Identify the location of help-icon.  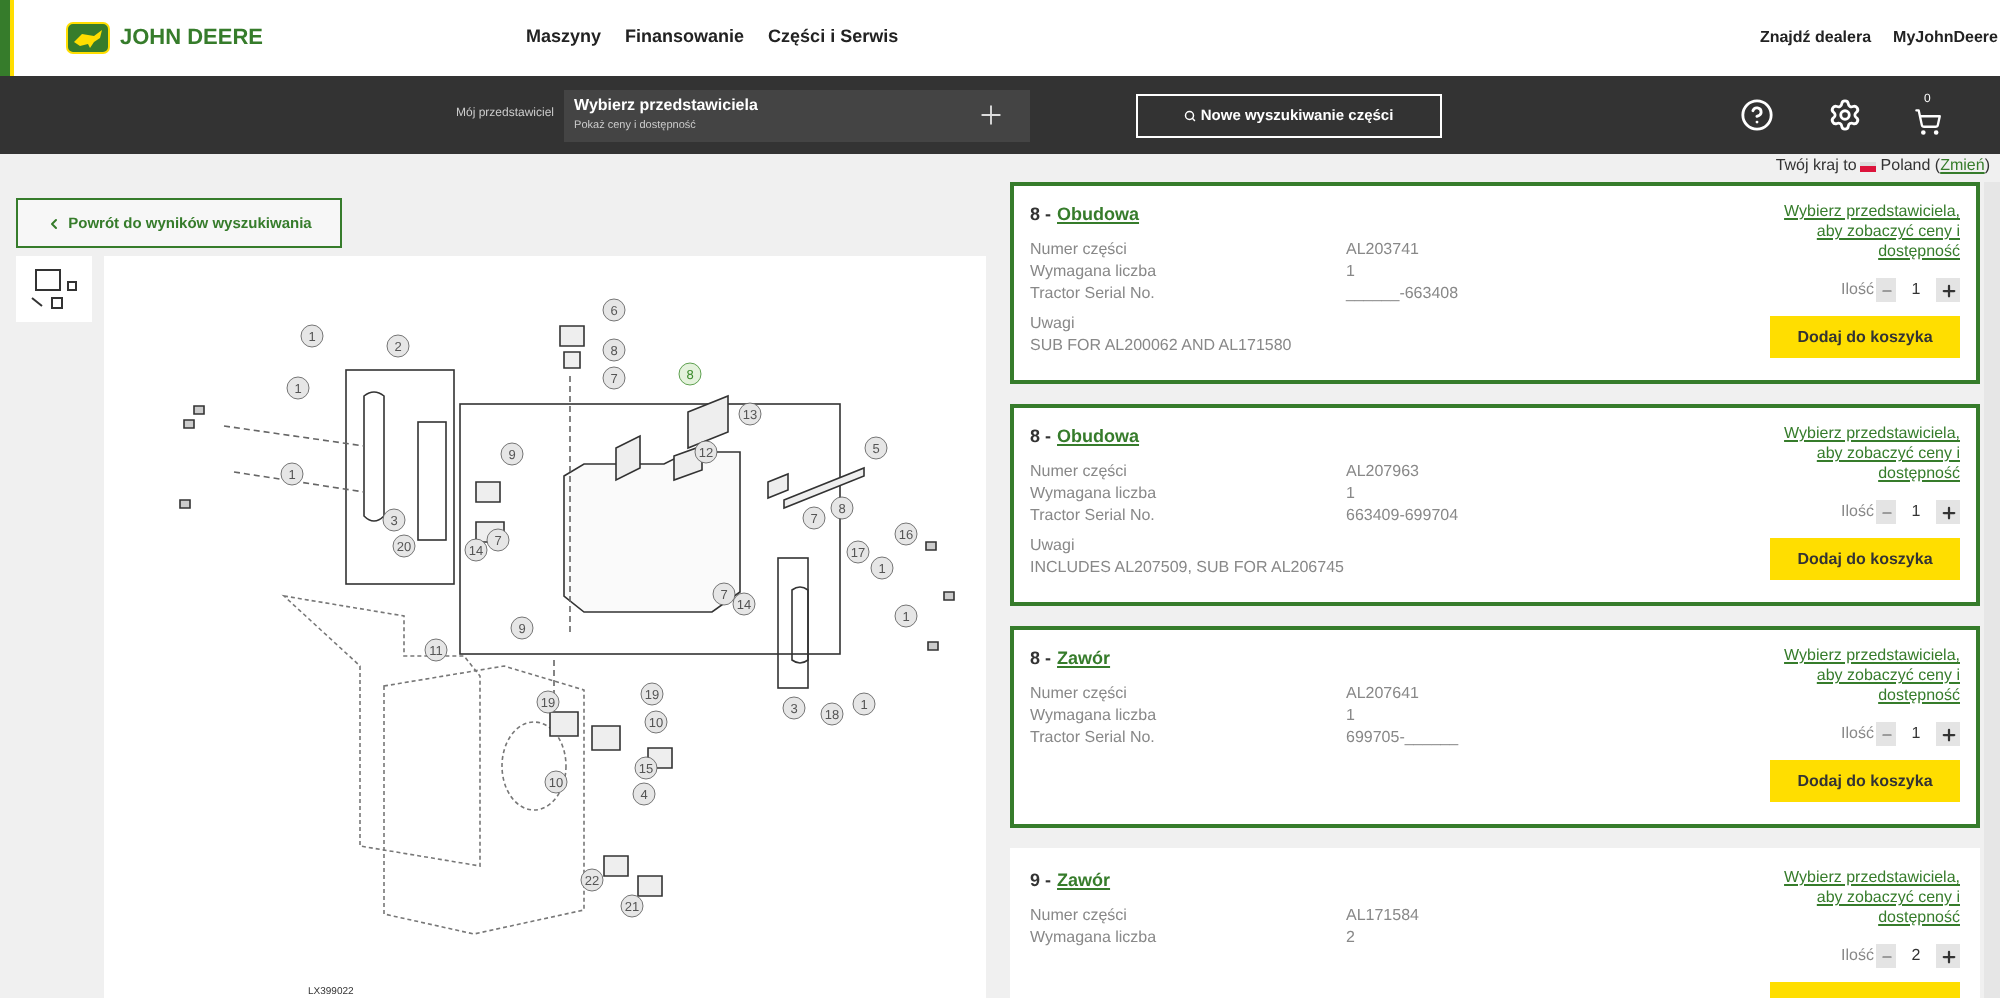
(1757, 115).